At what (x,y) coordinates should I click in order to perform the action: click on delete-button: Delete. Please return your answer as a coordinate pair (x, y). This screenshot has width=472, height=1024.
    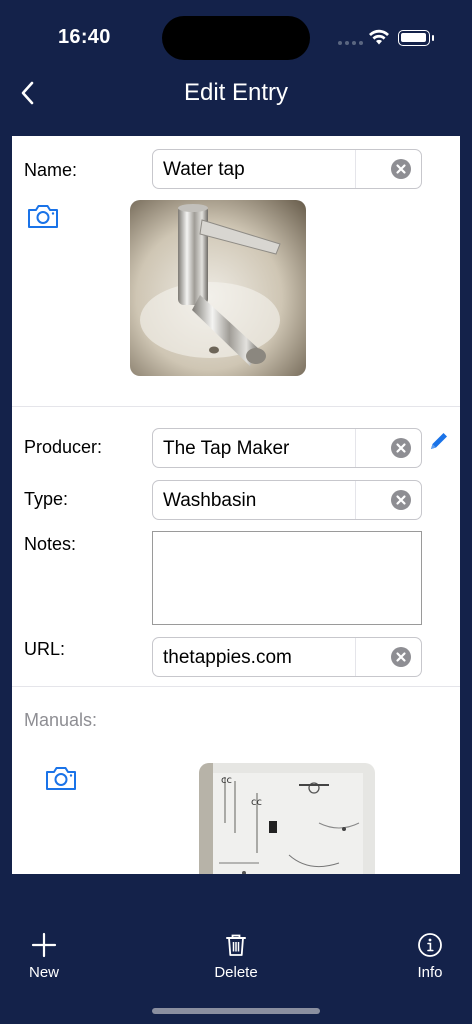
    Looking at the image, I should click on (236, 956).